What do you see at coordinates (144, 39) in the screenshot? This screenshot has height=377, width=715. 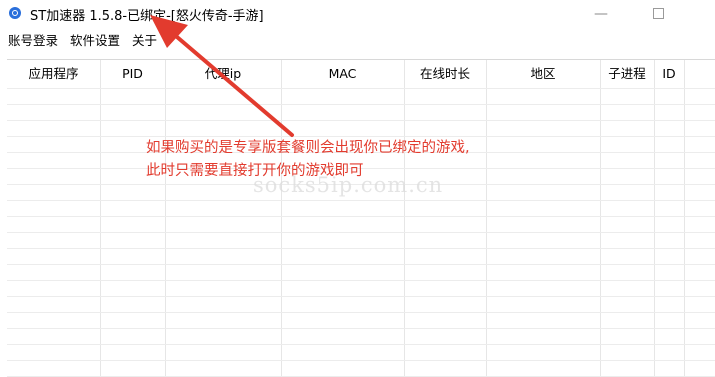 I see `menu-about: 关于` at bounding box center [144, 39].